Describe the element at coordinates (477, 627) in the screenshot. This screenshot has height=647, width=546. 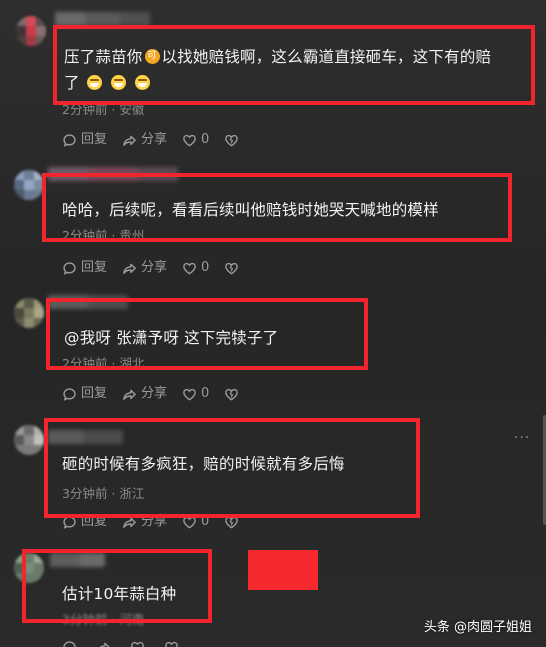
I see `watermark: 头条 @肉圆子姐姐` at that location.